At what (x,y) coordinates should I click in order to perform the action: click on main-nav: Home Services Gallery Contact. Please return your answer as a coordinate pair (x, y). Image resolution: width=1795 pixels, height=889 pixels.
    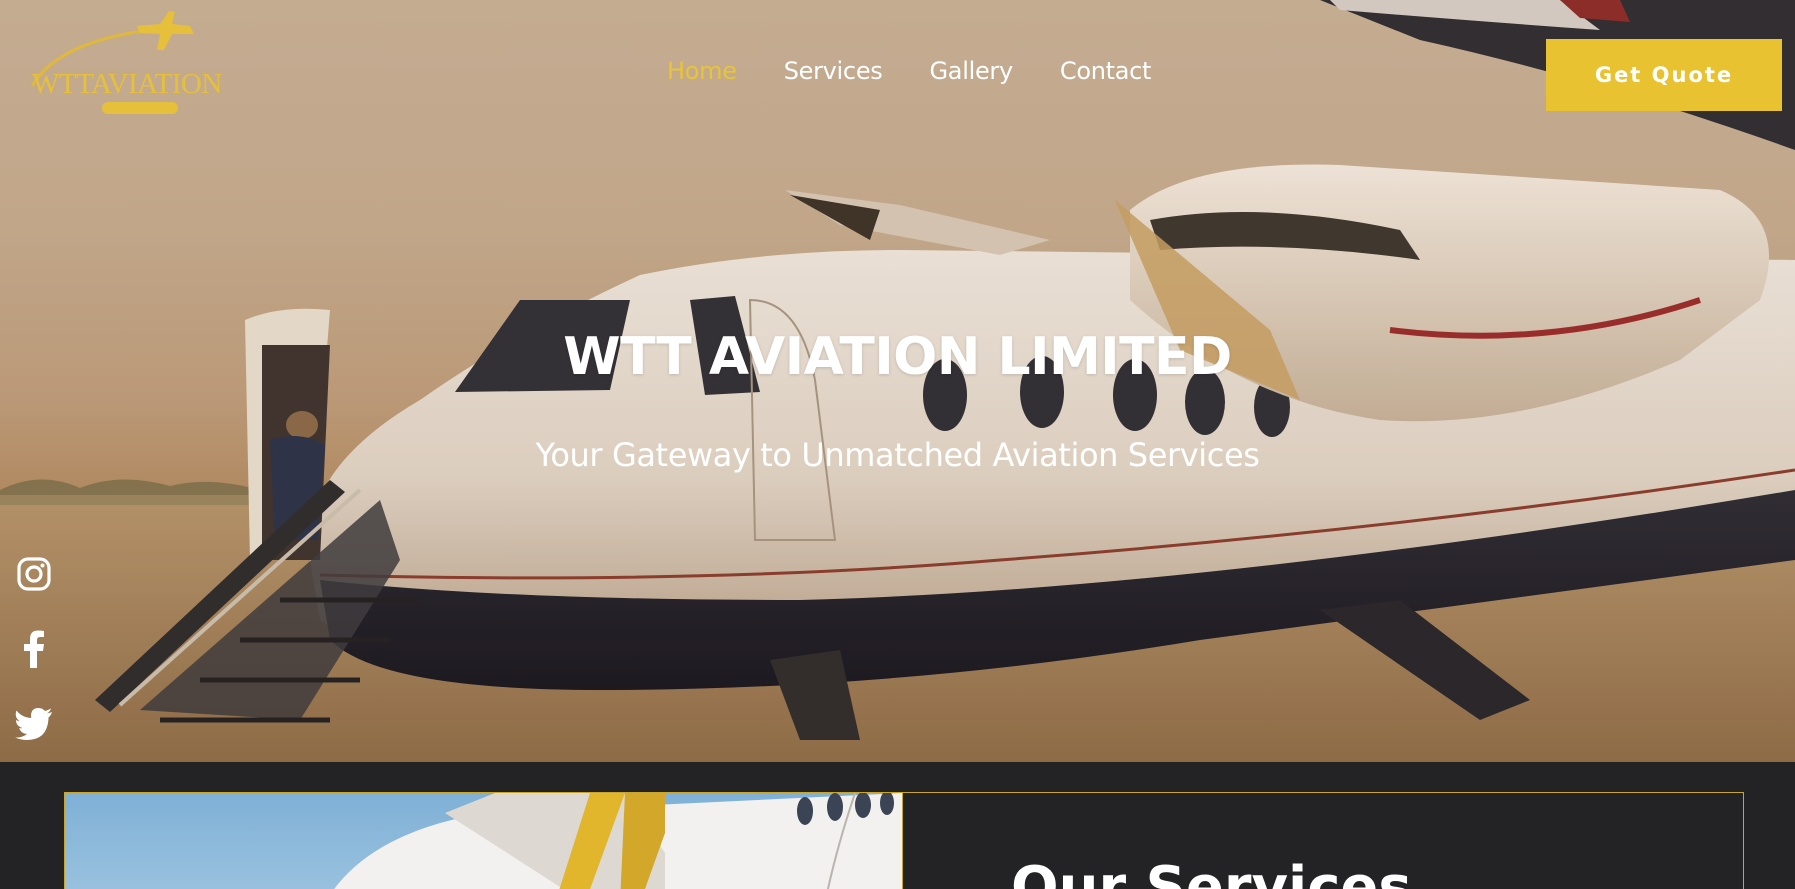
    Looking at the image, I should click on (909, 71).